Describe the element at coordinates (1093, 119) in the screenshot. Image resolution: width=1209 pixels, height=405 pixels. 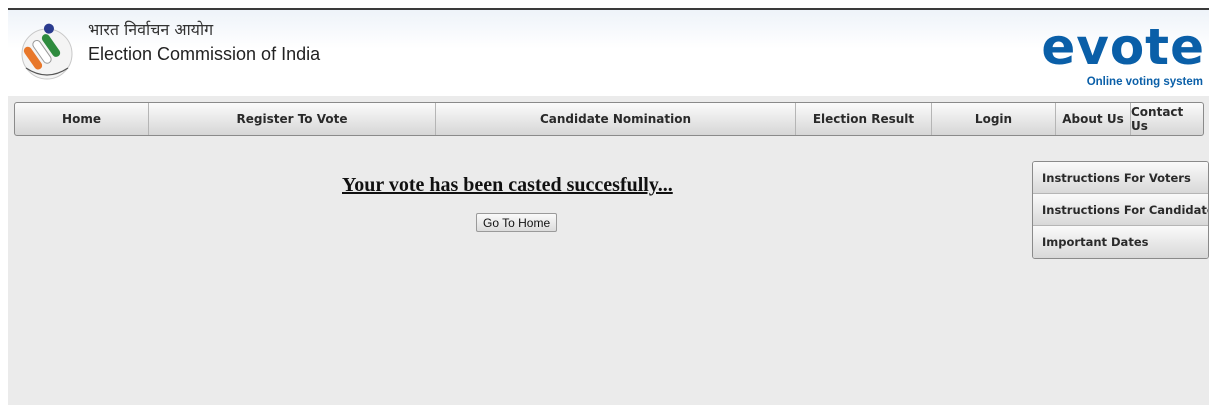
I see `nav-about-us: About Us` at that location.